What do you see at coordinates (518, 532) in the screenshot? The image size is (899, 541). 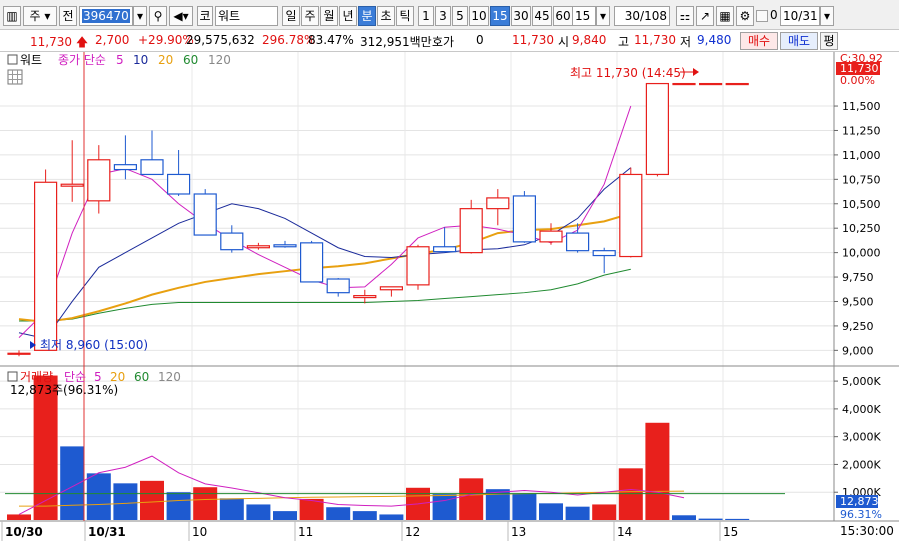 I see `time-axis-label: 13` at bounding box center [518, 532].